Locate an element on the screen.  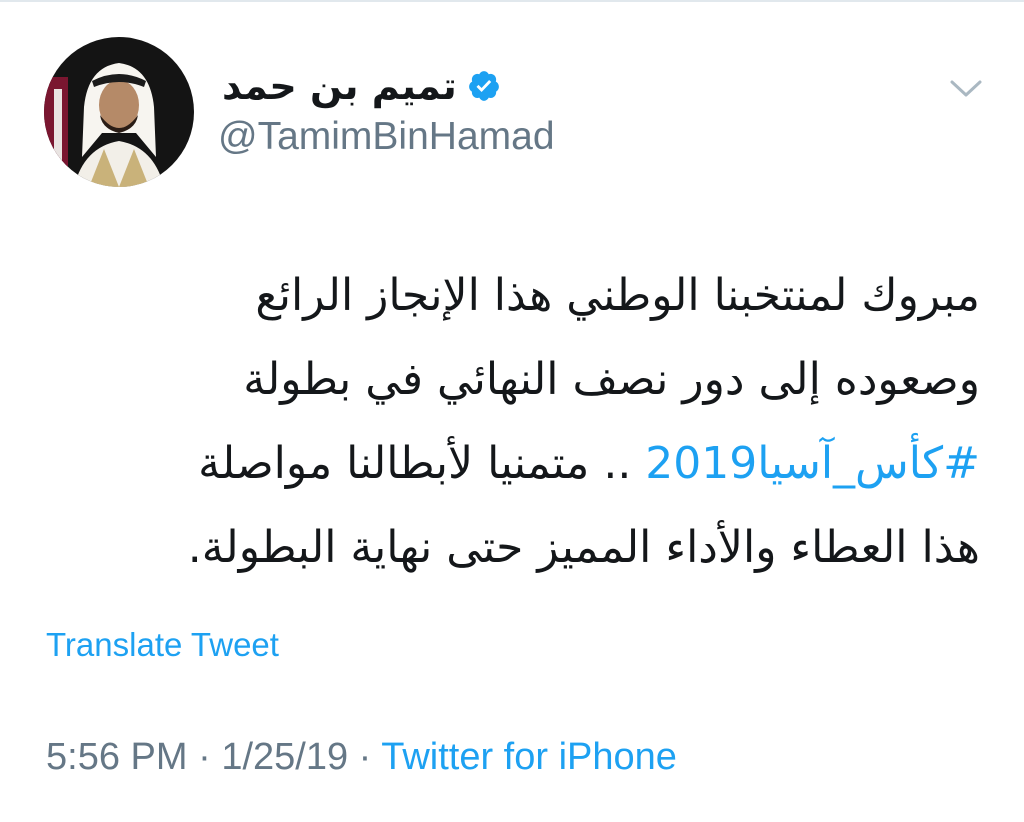
author-name-row: تميم بن حمد is located at coordinates (361, 86).